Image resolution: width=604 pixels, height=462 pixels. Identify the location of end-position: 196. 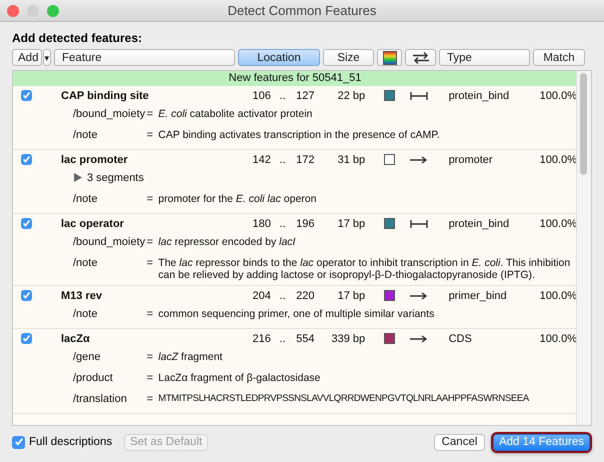
(306, 224).